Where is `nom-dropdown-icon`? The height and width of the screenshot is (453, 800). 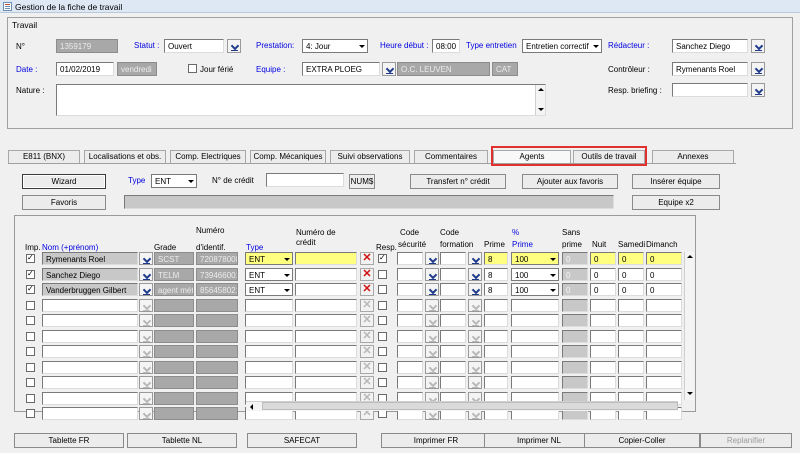
nom-dropdown-icon is located at coordinates (146, 258).